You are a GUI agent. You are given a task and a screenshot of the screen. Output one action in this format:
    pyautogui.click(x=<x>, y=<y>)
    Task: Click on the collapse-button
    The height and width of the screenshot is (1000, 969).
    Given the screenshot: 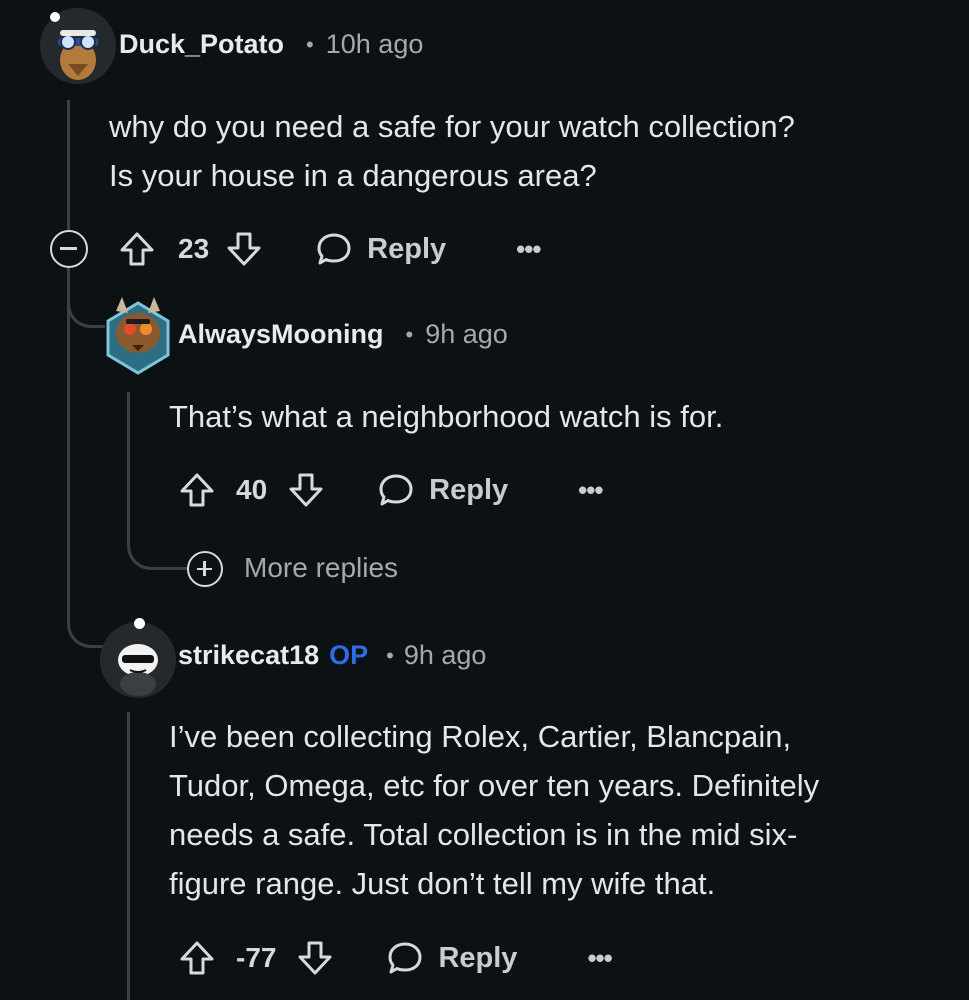 What is the action you would take?
    pyautogui.click(x=69, y=249)
    